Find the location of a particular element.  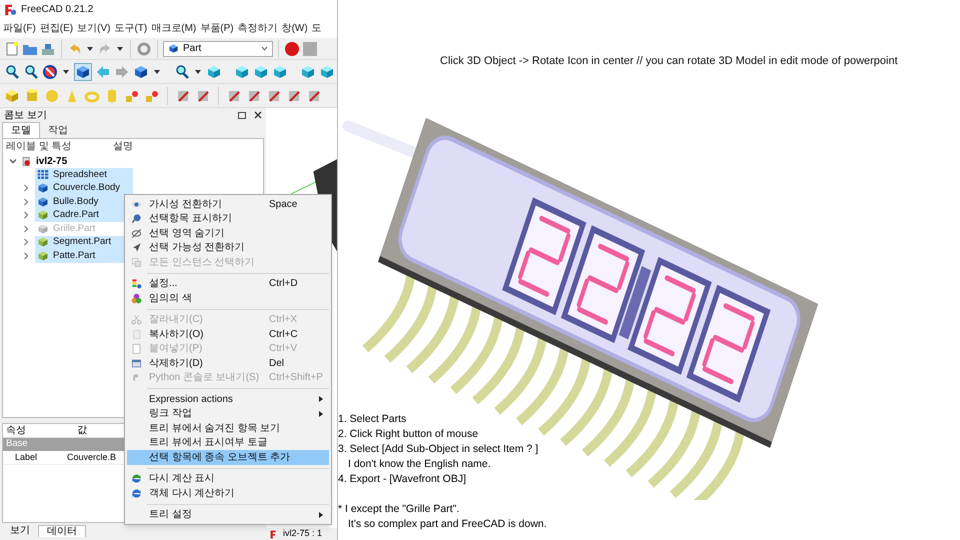

column-header: 값 is located at coordinates (81, 431).